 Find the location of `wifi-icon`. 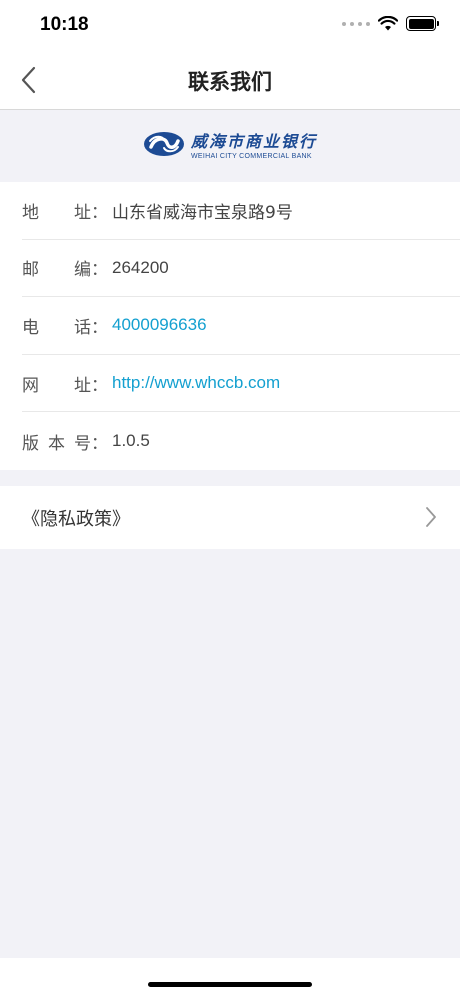

wifi-icon is located at coordinates (388, 23).